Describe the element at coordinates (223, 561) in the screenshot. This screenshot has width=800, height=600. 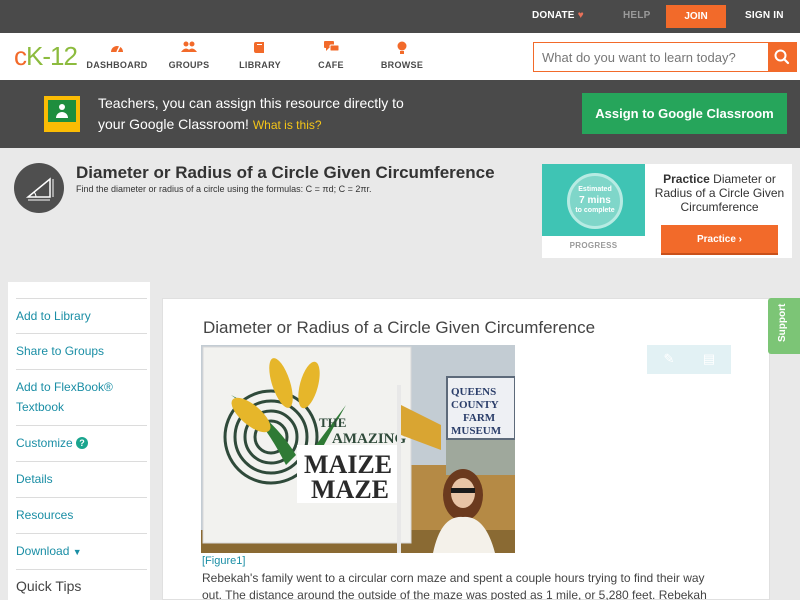
I see `figure-caption-link: [Figure1]` at that location.